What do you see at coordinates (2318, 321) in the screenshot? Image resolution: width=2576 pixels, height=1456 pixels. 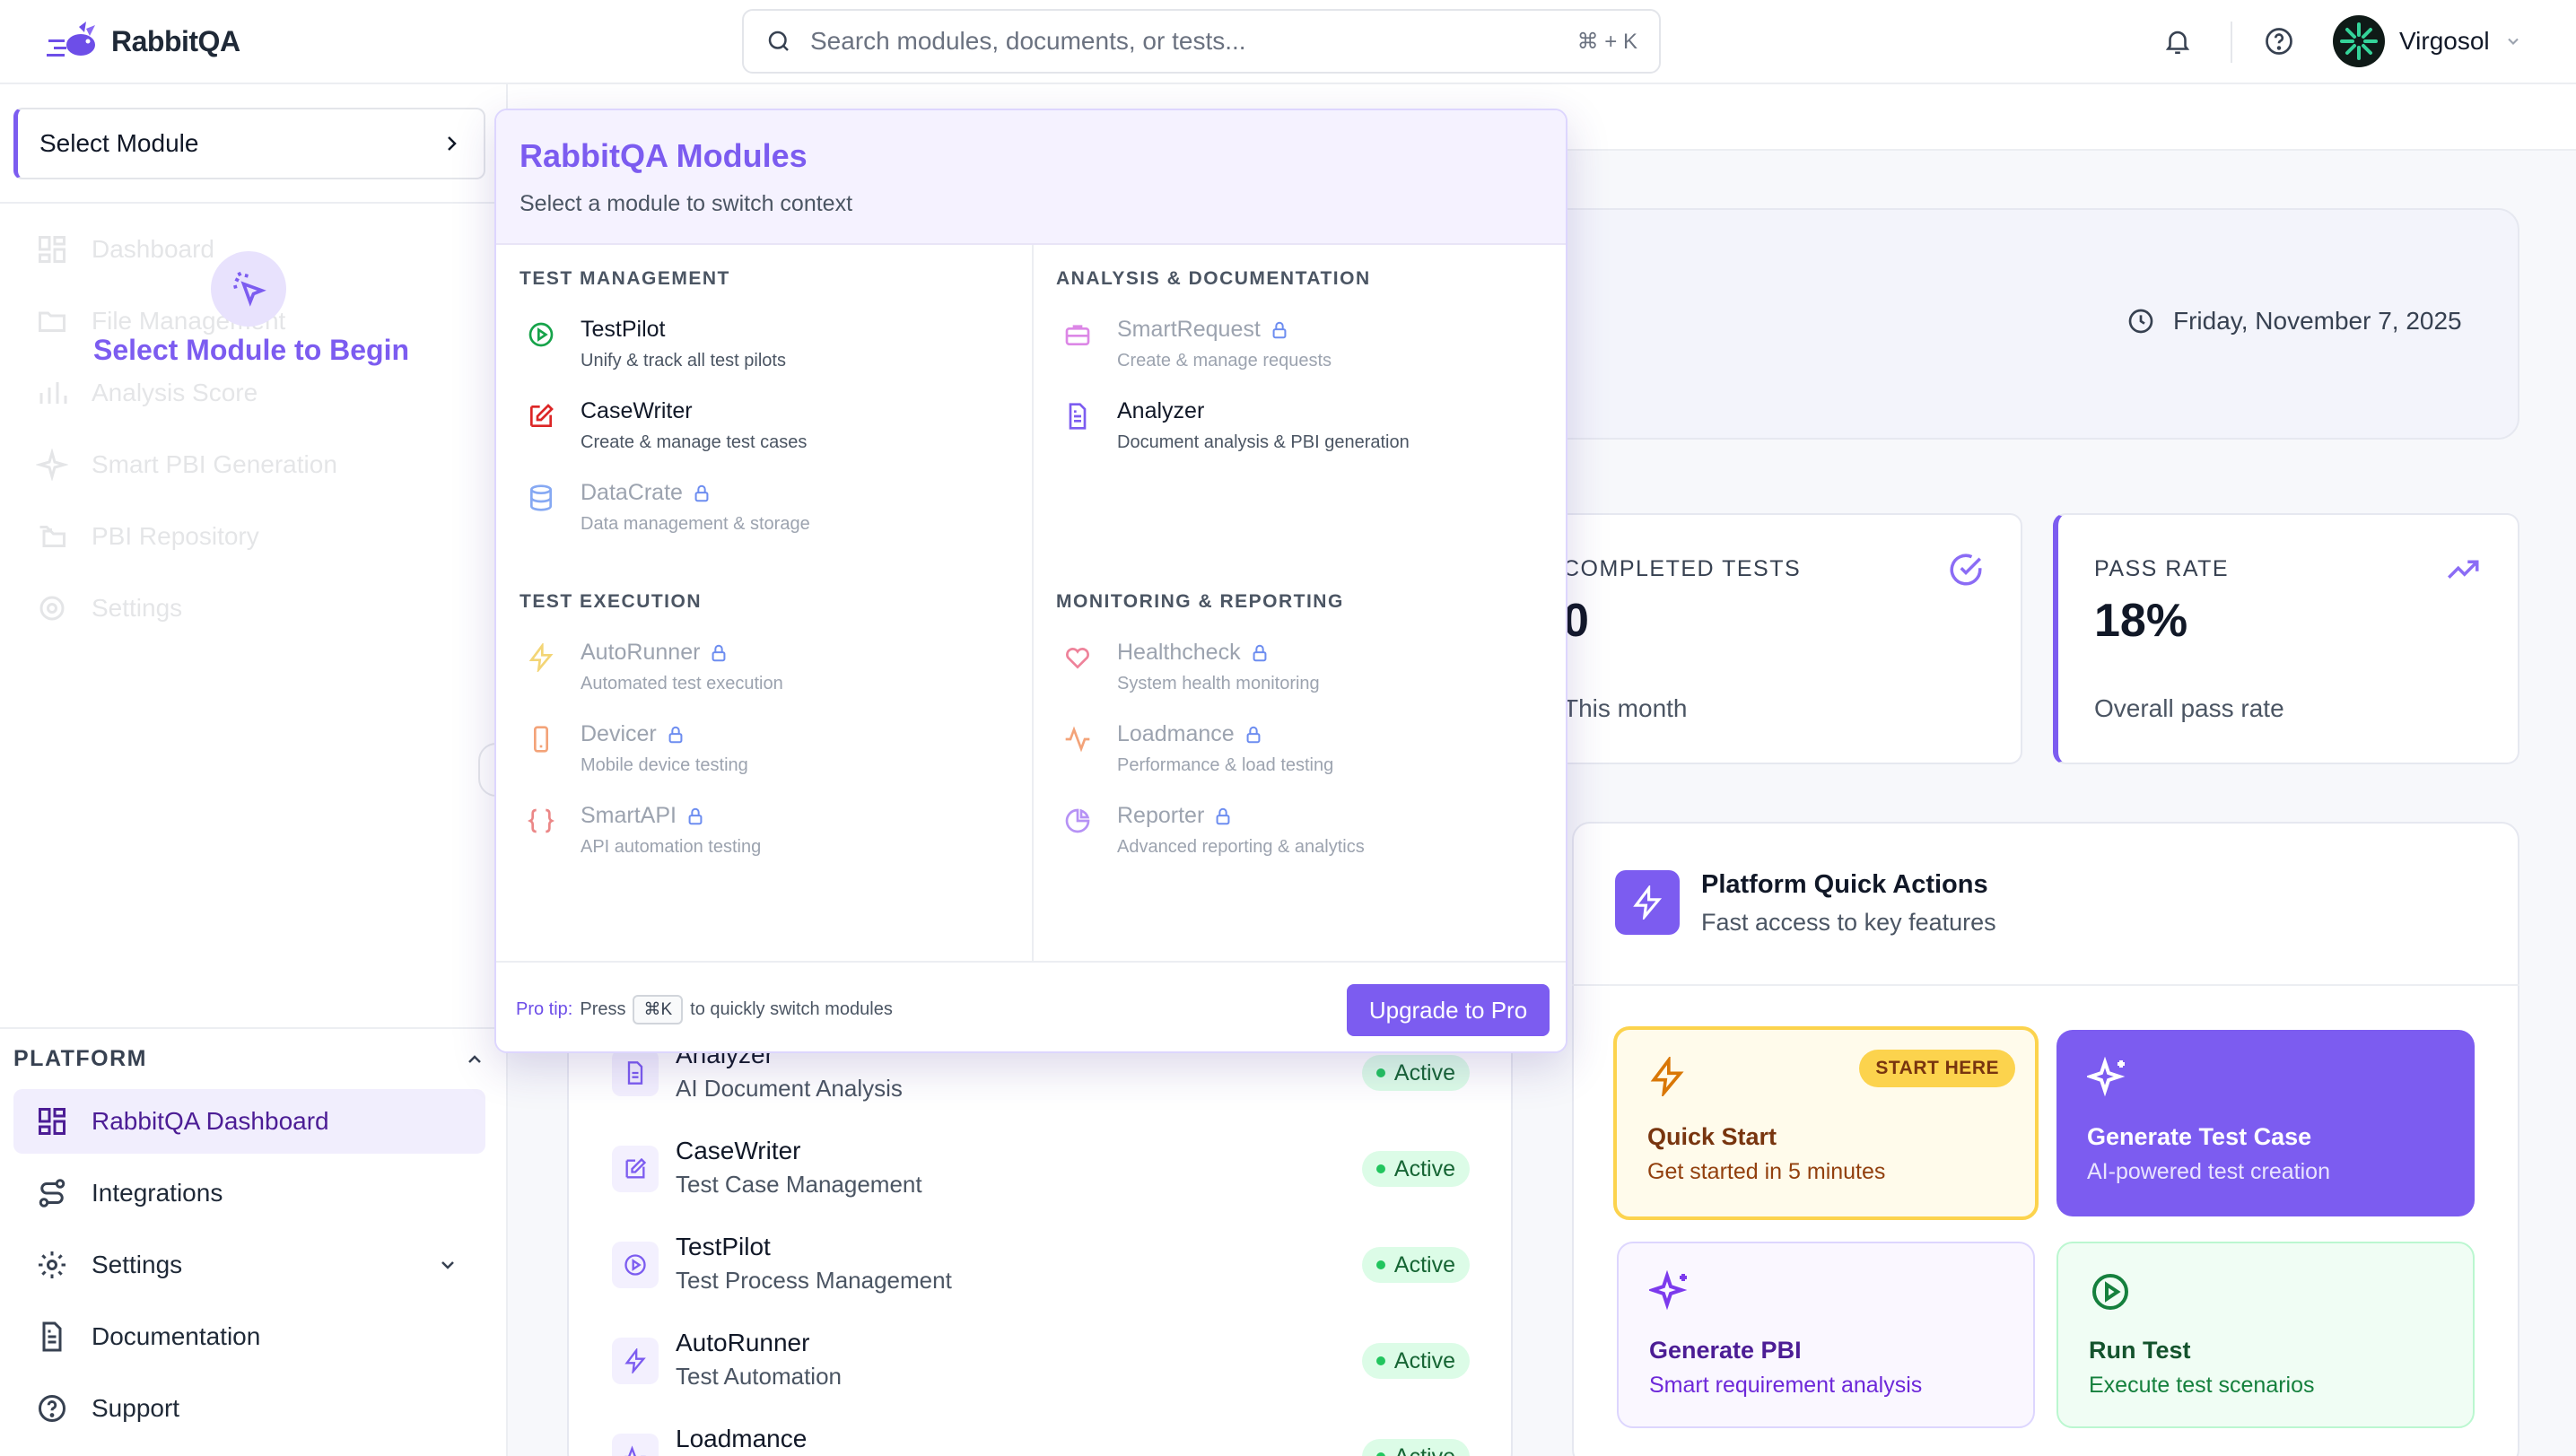 I see `date-text: Friday, November 7, 2025` at bounding box center [2318, 321].